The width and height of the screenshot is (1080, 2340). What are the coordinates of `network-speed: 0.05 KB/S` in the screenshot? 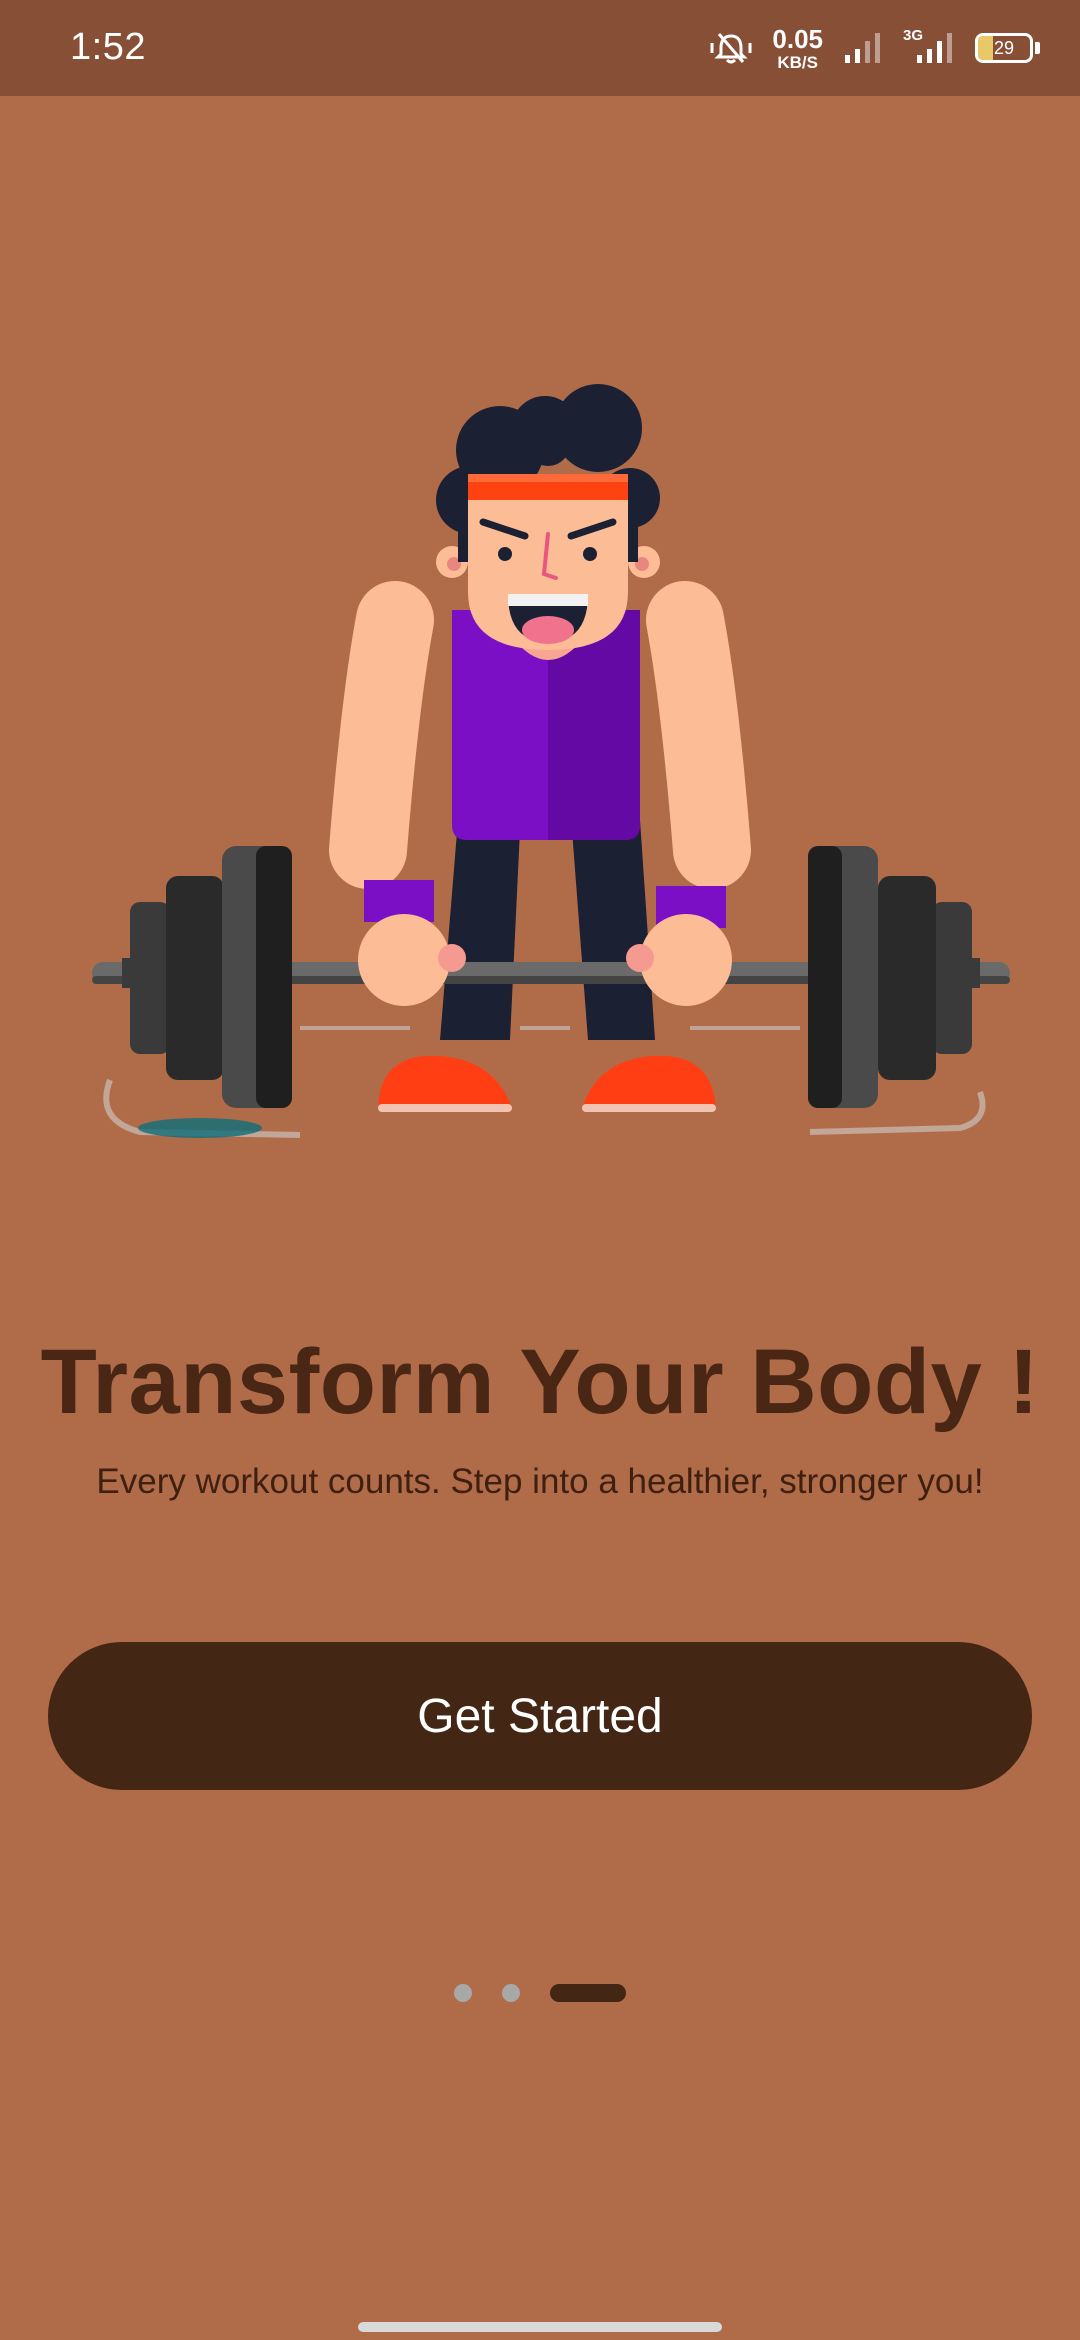 It's located at (797, 48).